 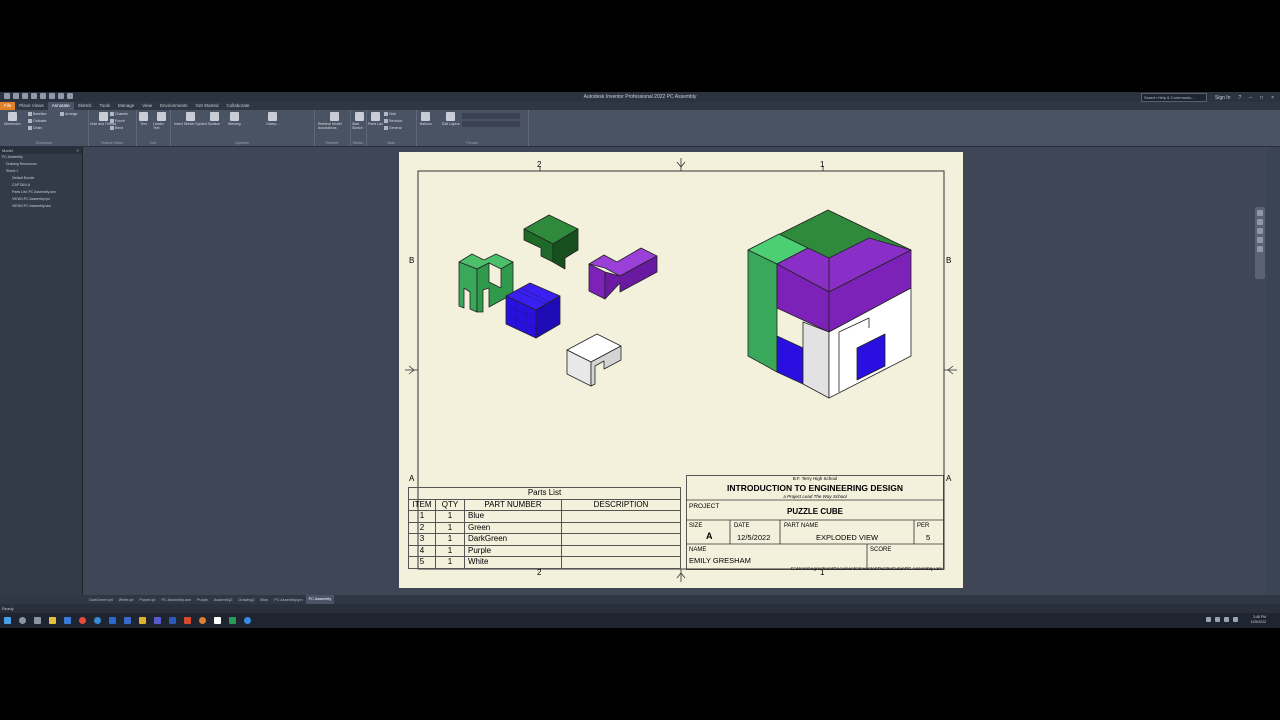 I want to click on search-icon, so click(x=22, y=620).